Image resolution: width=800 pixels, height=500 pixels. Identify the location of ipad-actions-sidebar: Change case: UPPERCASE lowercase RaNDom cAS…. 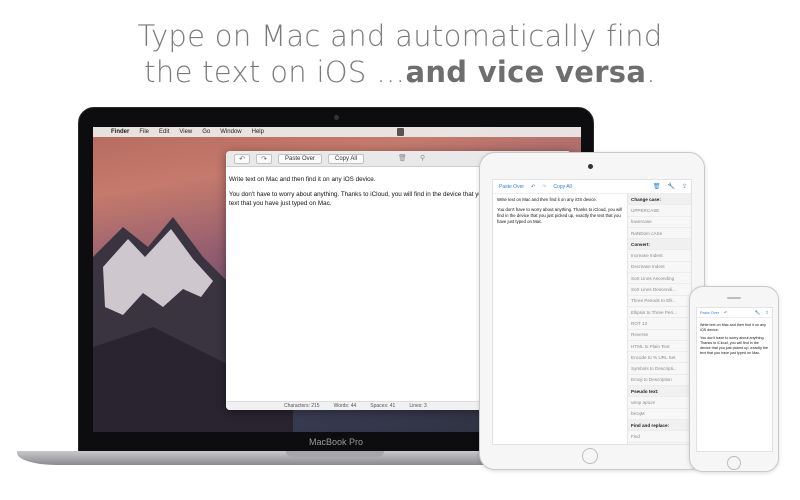
(659, 319).